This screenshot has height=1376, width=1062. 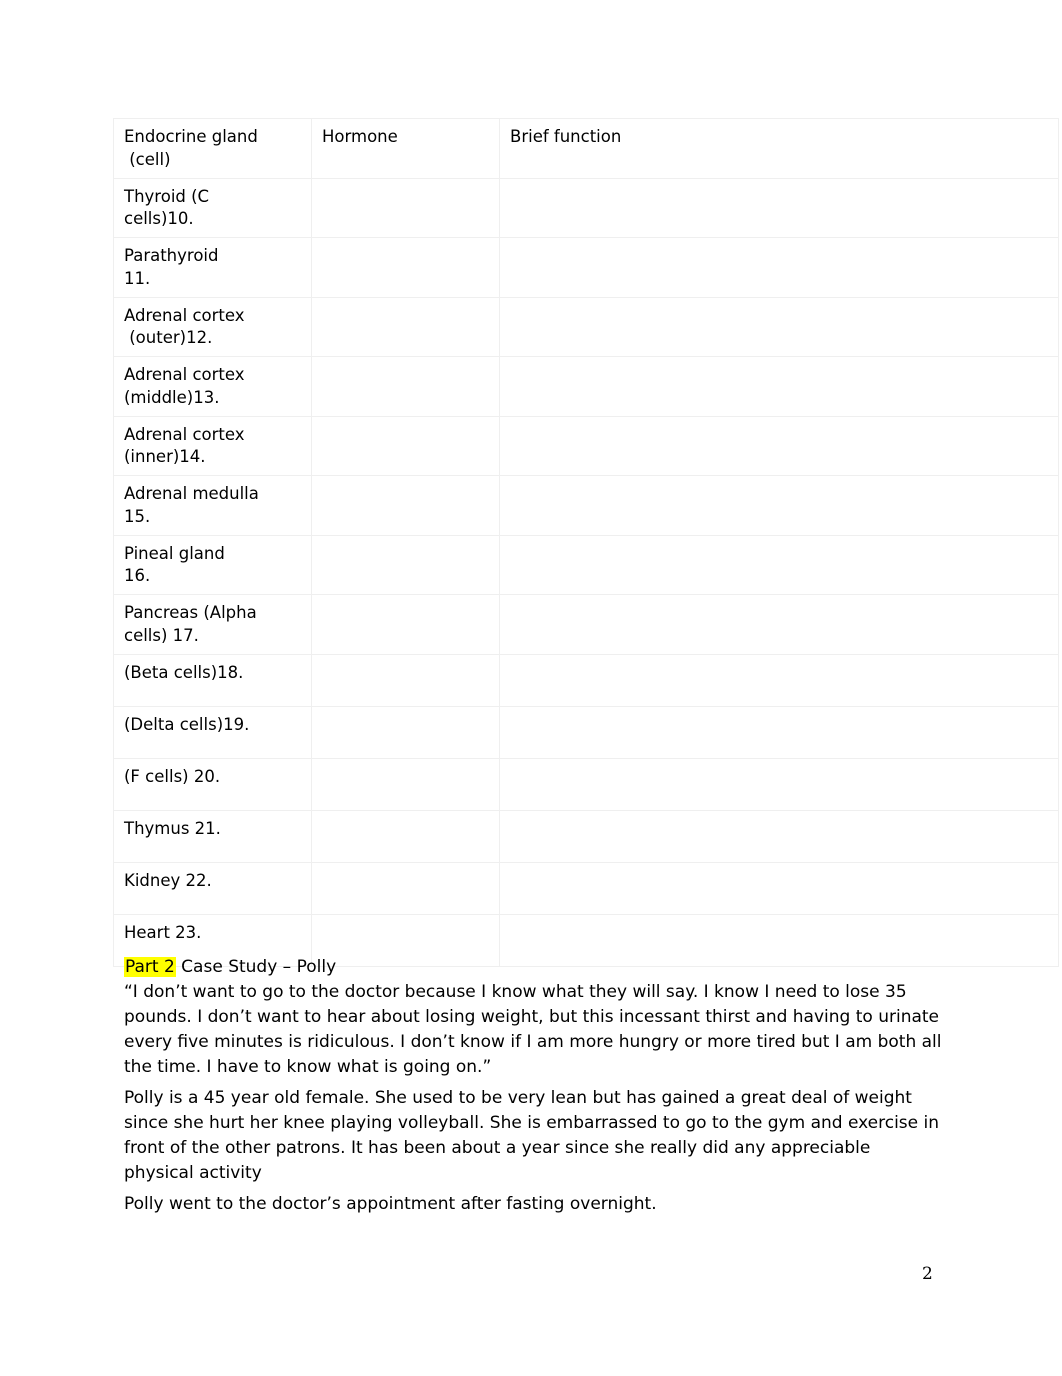 I want to click on cell-gland-text: (Delta cells)19., so click(x=187, y=724).